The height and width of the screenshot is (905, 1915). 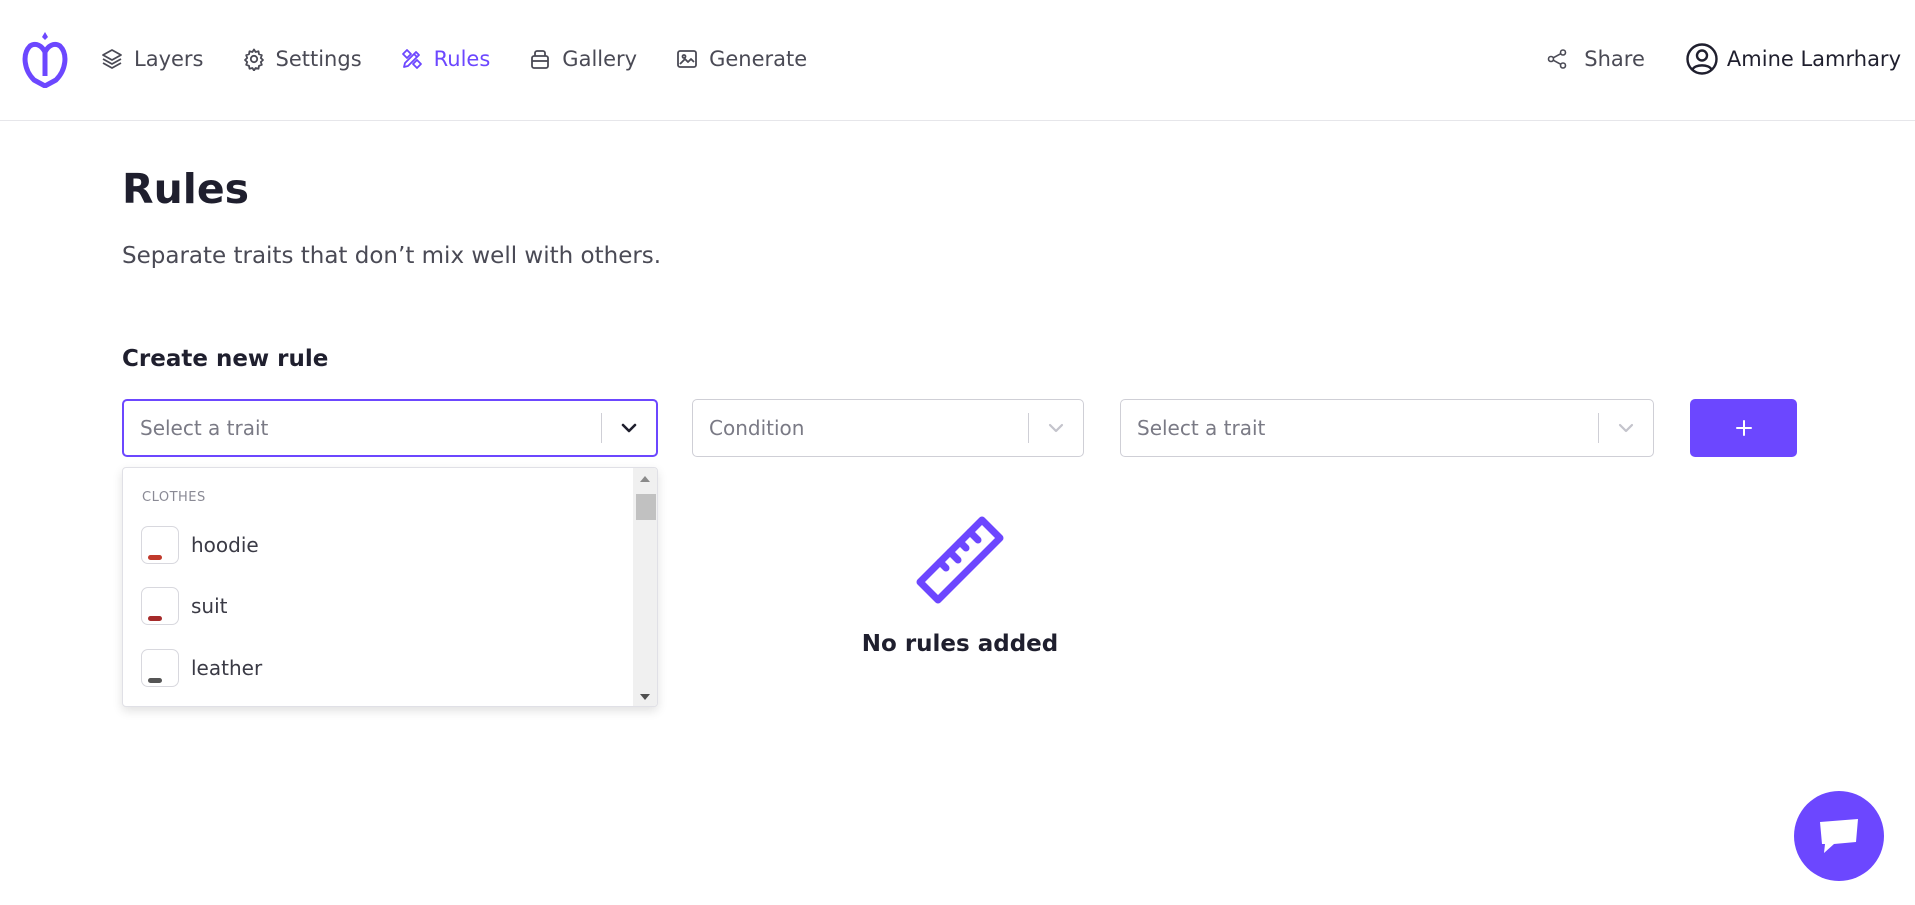 I want to click on brand-logo-icon, so click(x=45, y=59).